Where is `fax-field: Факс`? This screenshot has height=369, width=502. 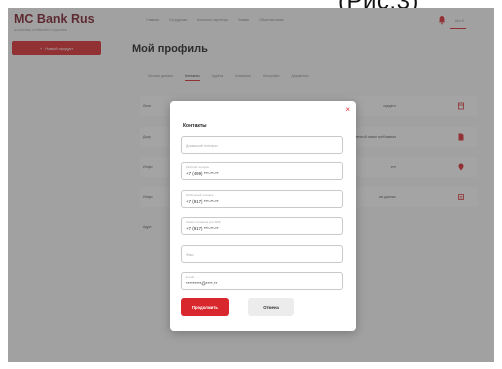
fax-field: Факс is located at coordinates (262, 254).